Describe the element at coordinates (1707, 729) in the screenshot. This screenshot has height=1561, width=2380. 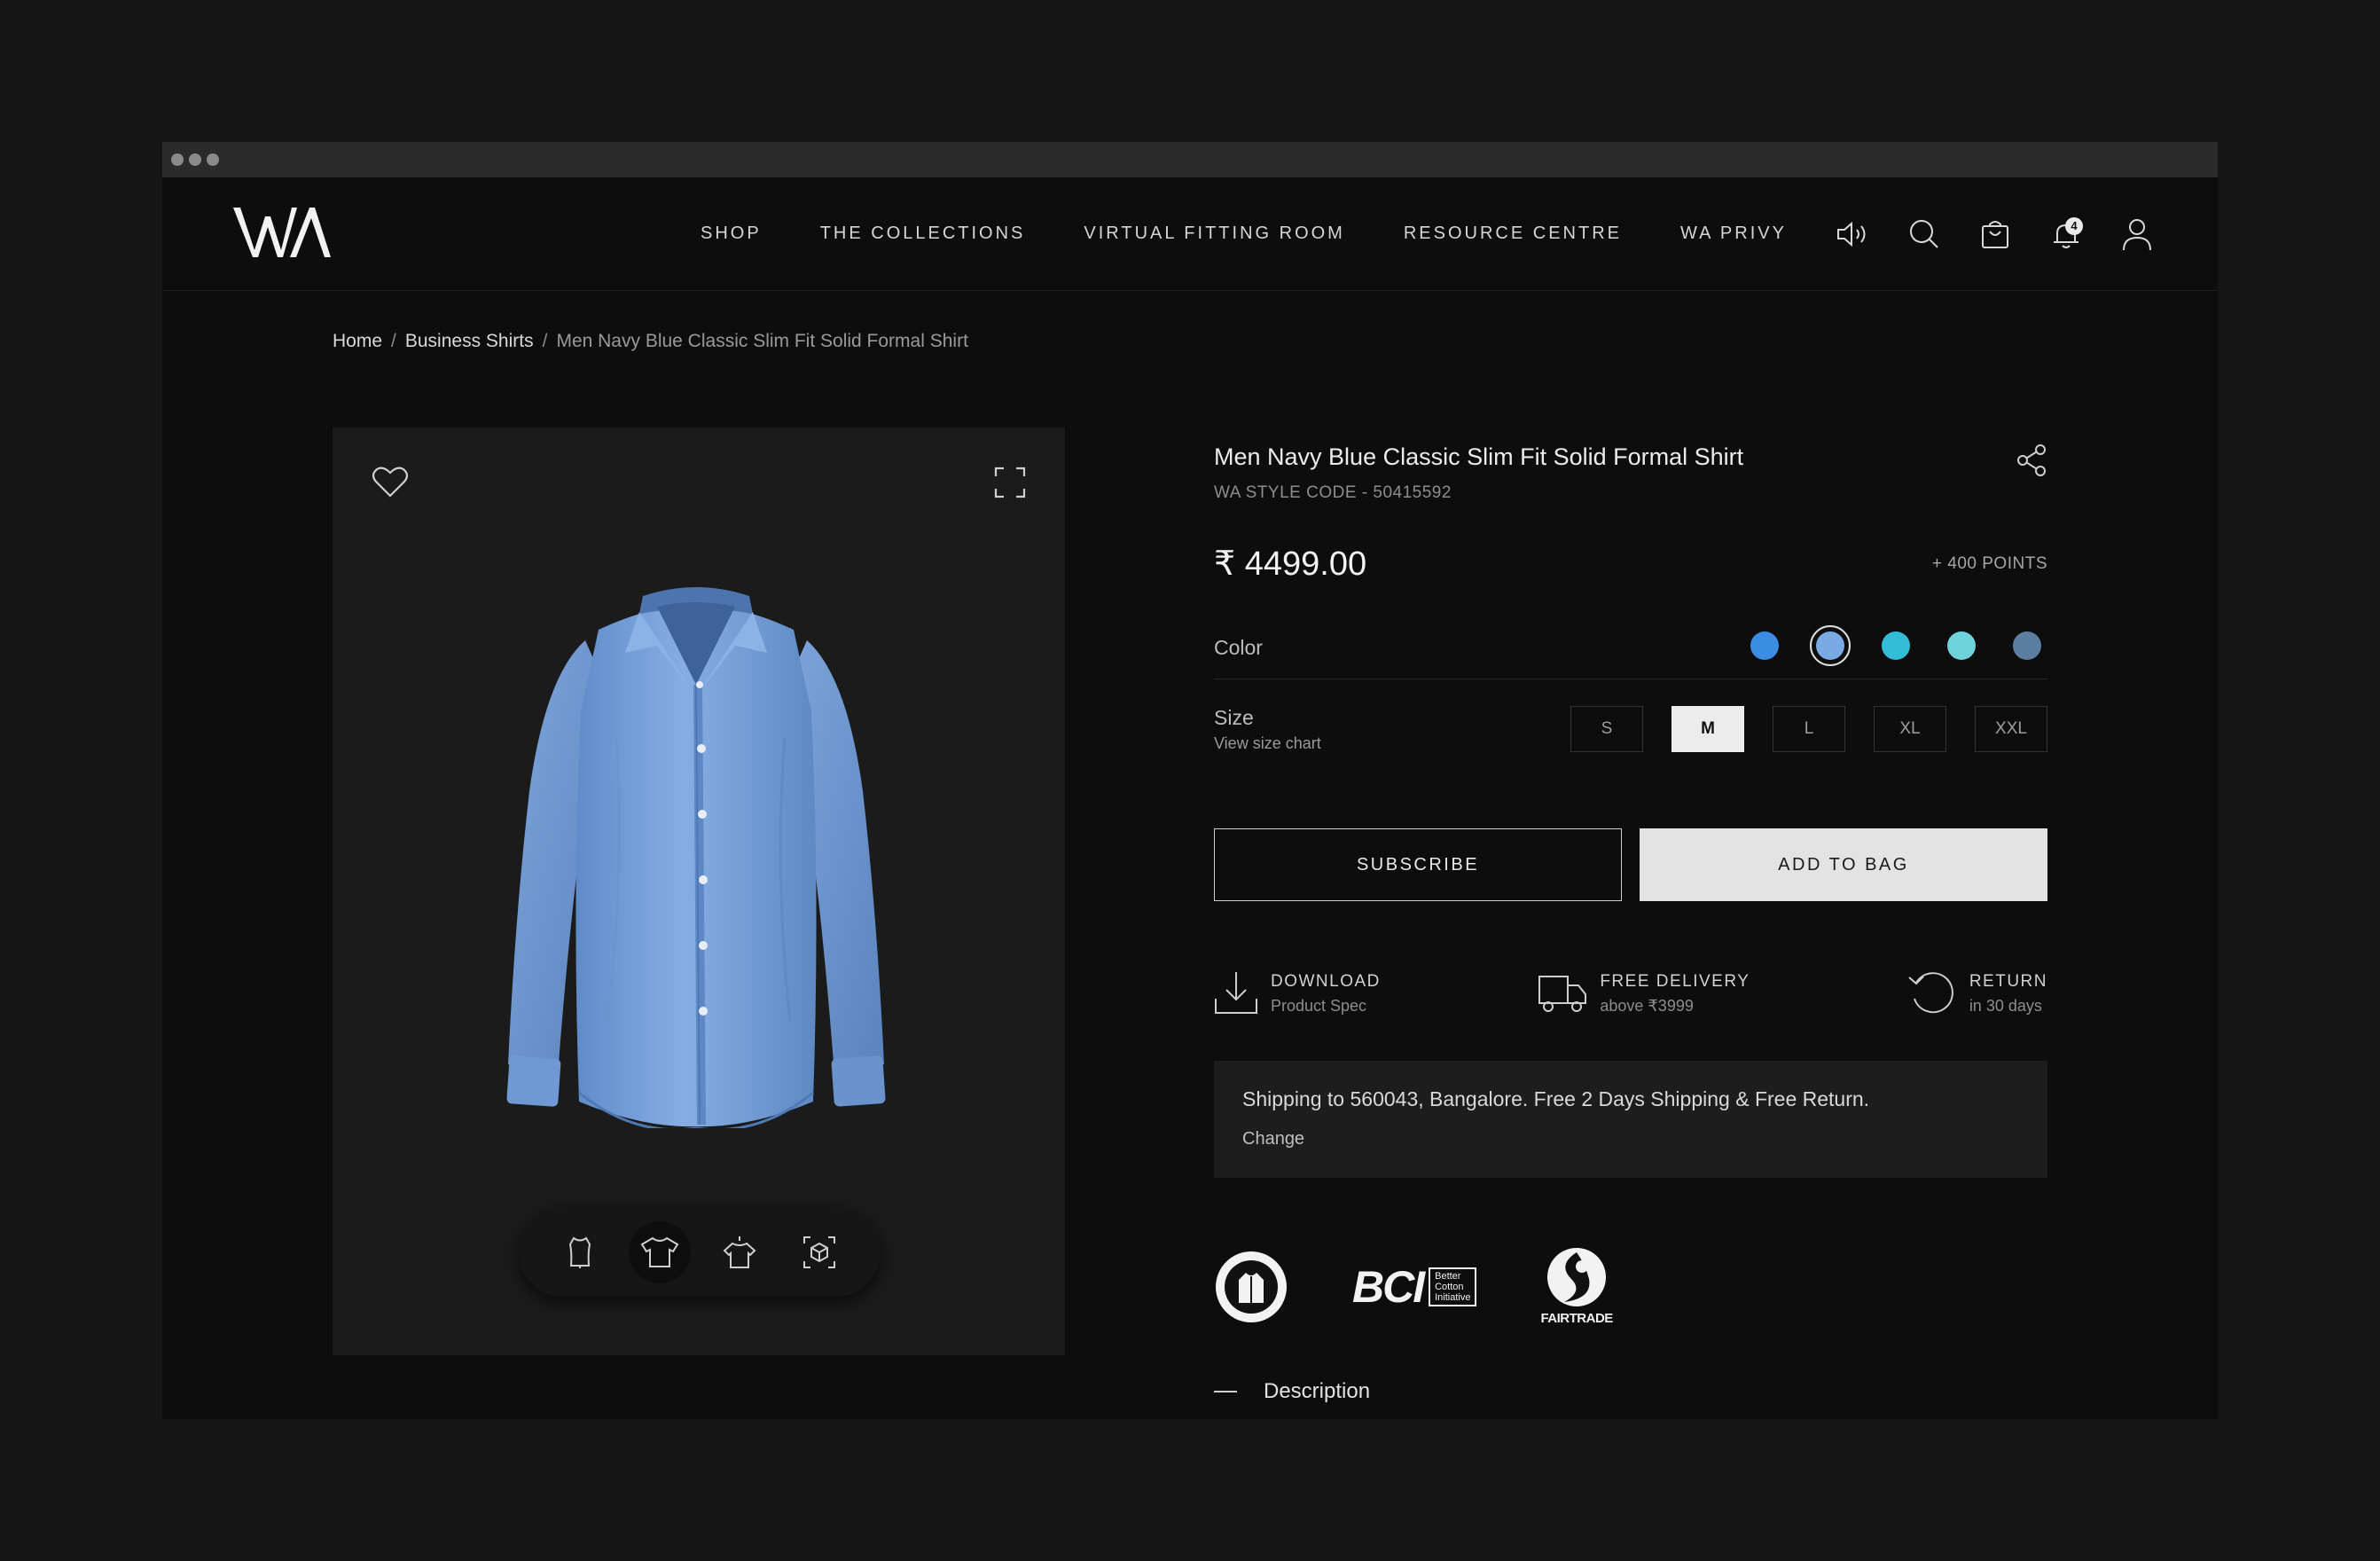
I see `size-option-m: M` at that location.